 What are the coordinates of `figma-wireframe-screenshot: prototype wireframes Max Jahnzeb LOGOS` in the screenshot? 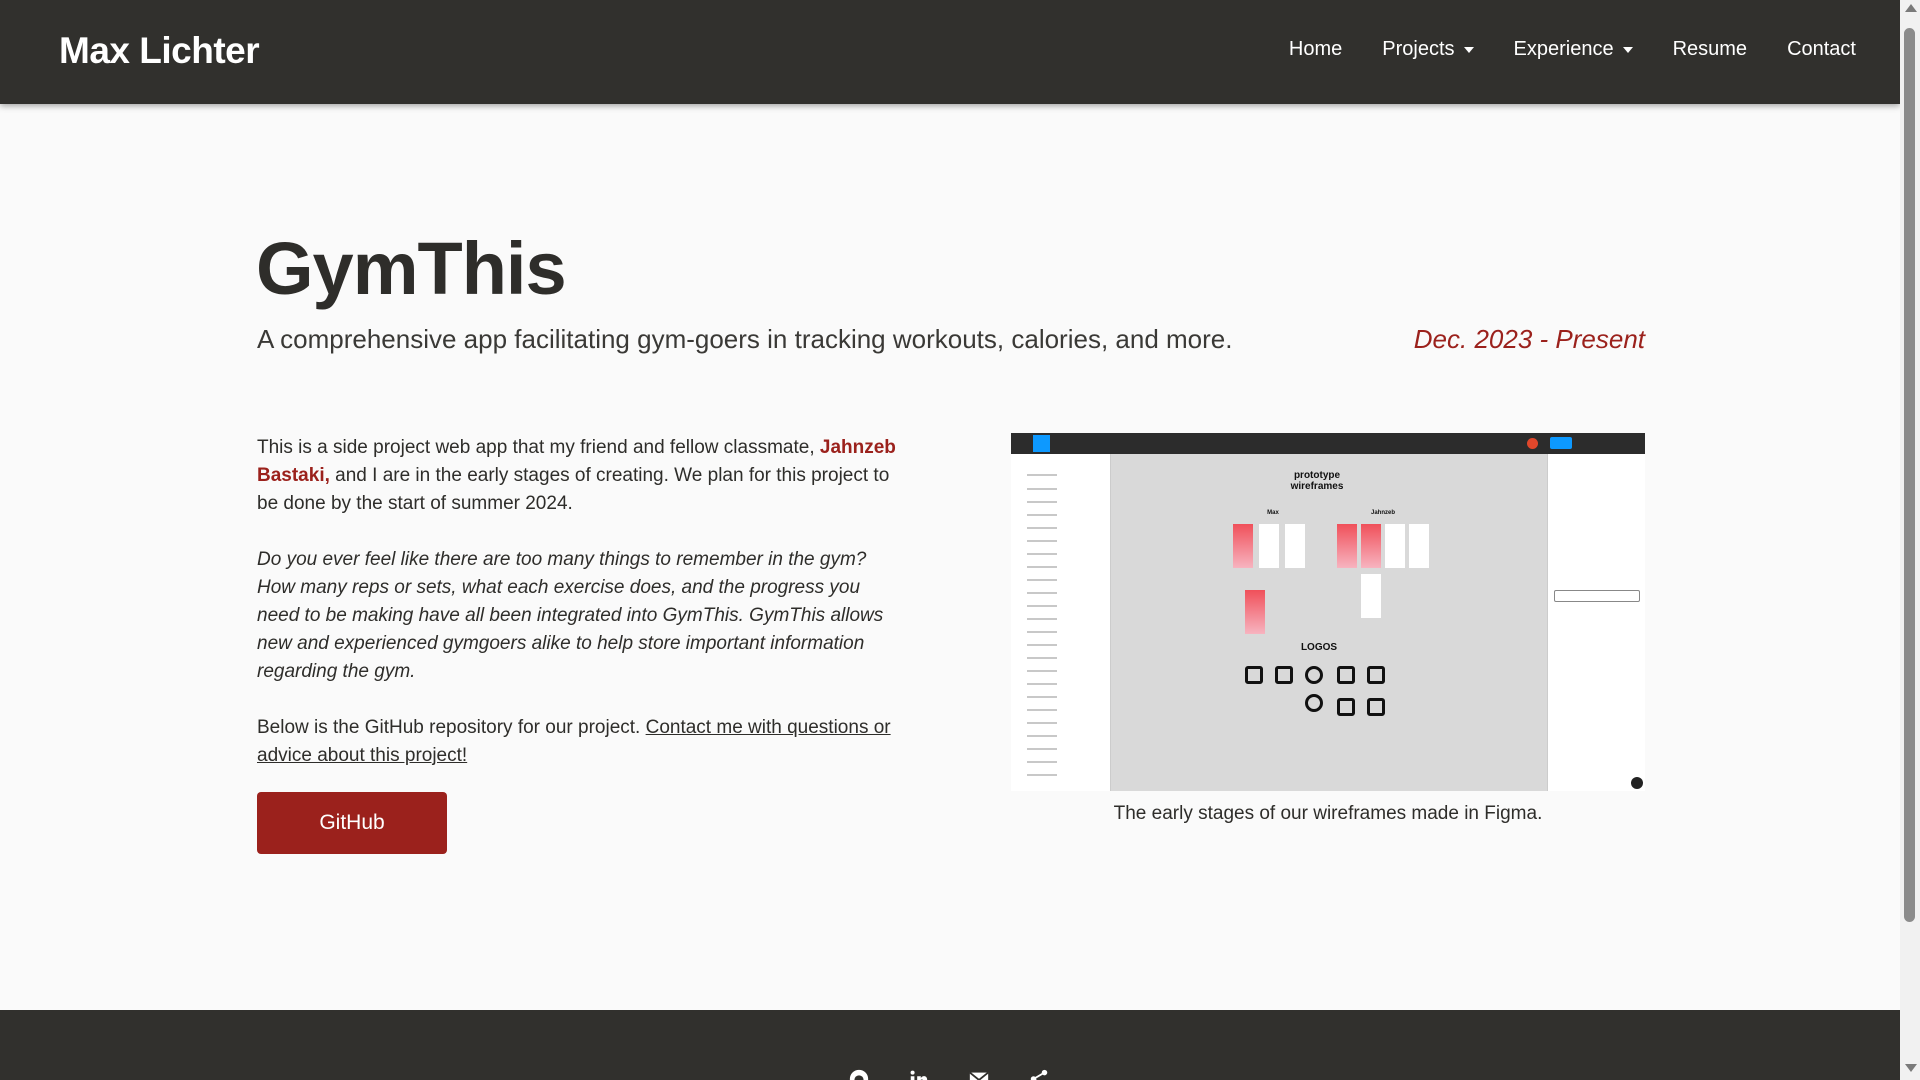 It's located at (1328, 612).